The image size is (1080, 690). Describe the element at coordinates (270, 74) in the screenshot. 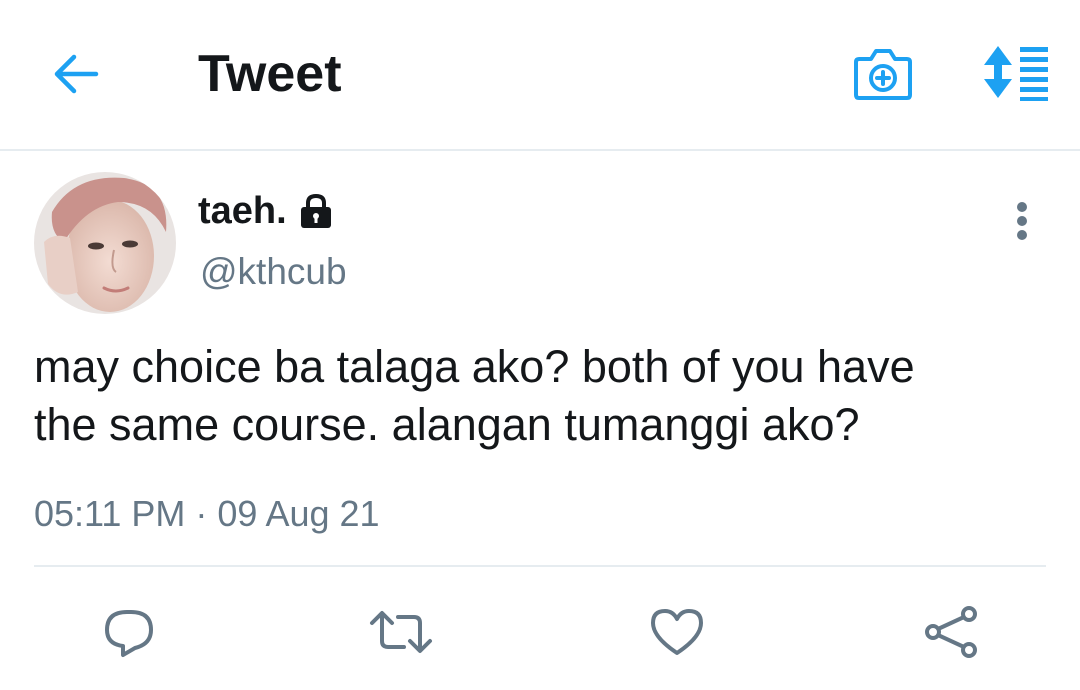

I see `page-title: Tweet` at that location.